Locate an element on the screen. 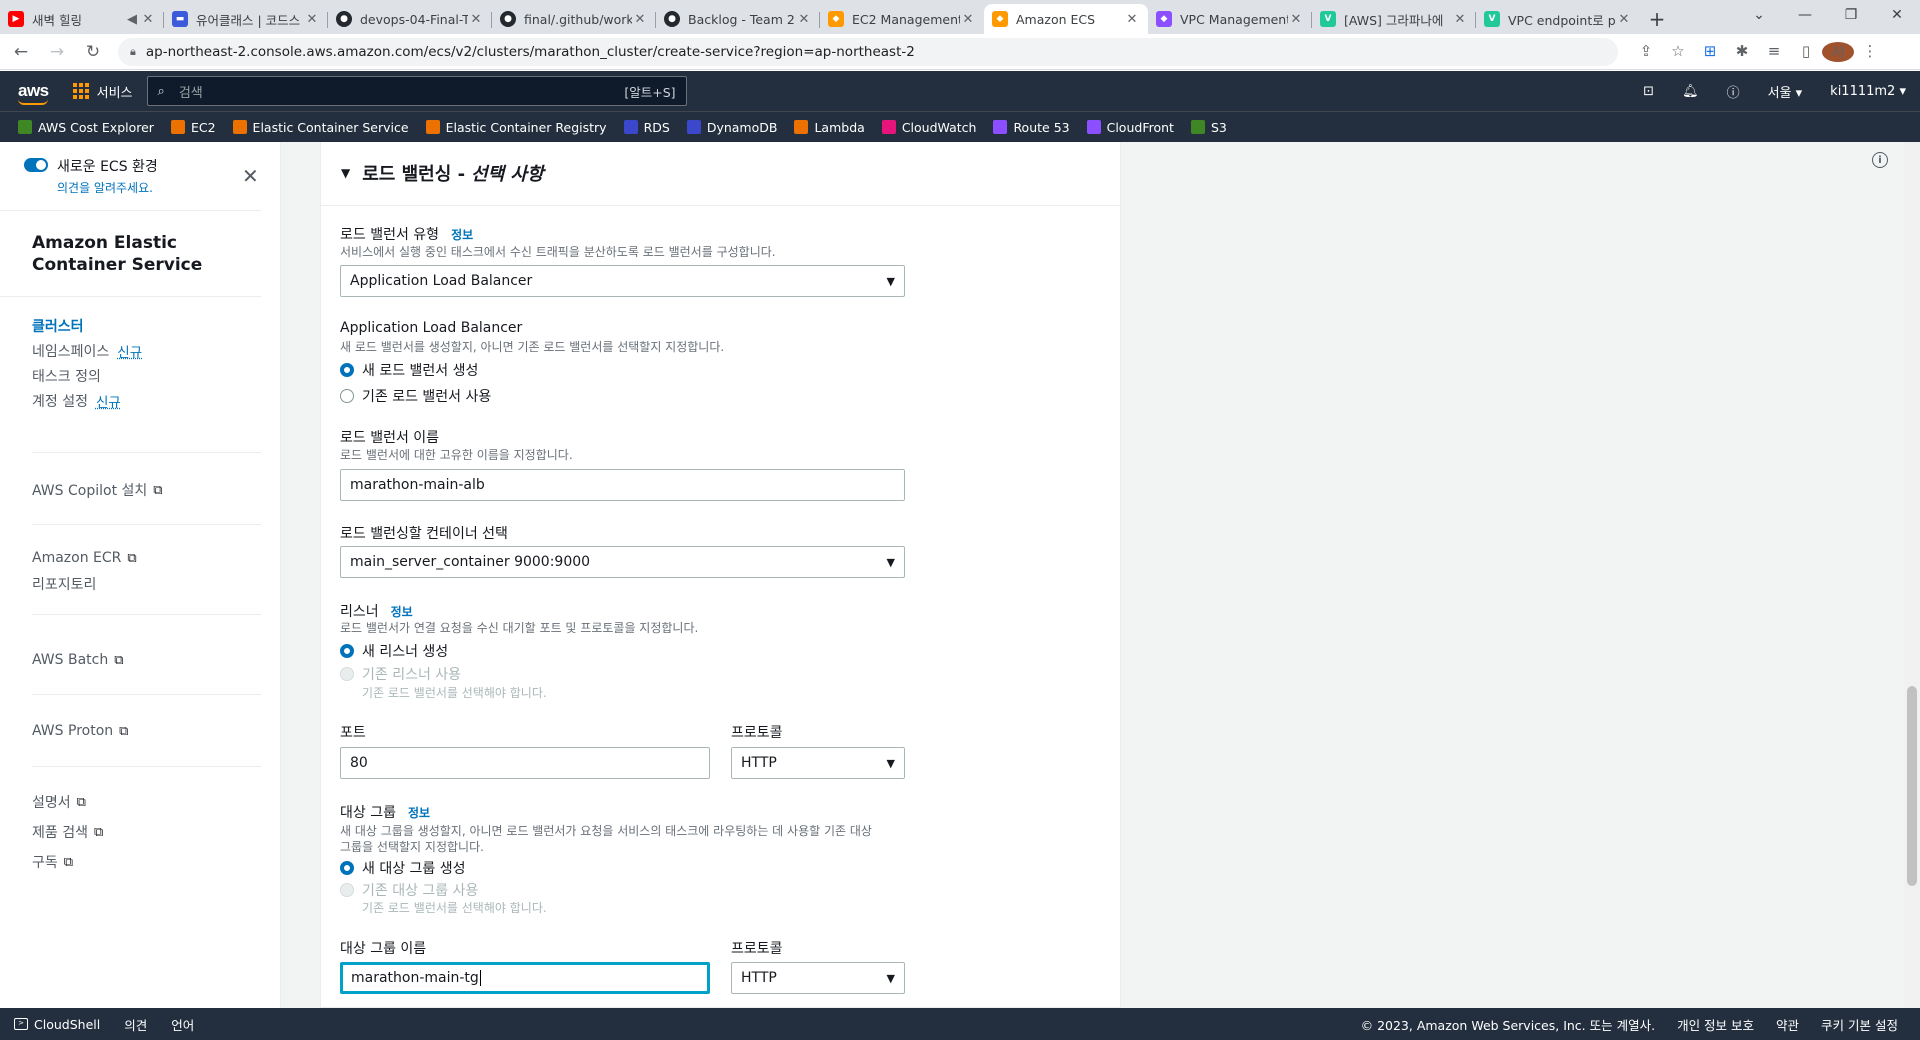 The image size is (1920, 1040). sidebar-link-discover-products: 제품 검색 ⧉ is located at coordinates (67, 832).